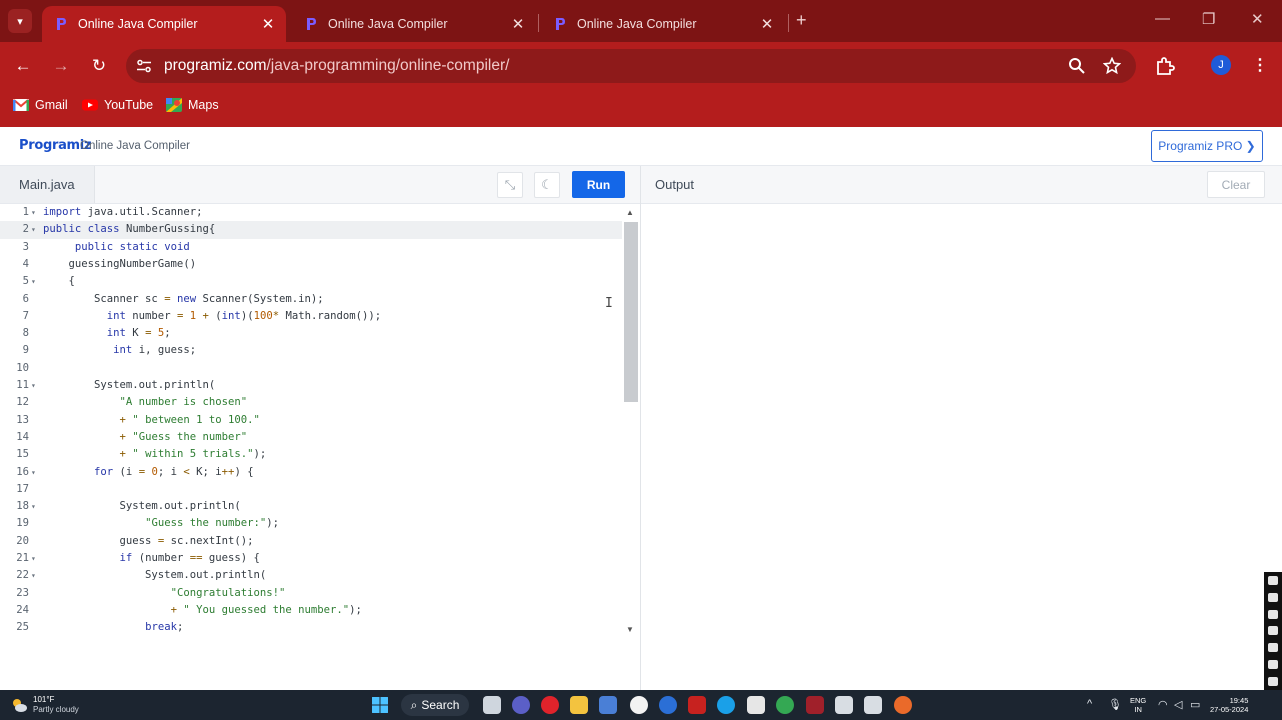  Describe the element at coordinates (630, 212) in the screenshot. I see `scroll-up-arrow-icon: ▲` at that location.